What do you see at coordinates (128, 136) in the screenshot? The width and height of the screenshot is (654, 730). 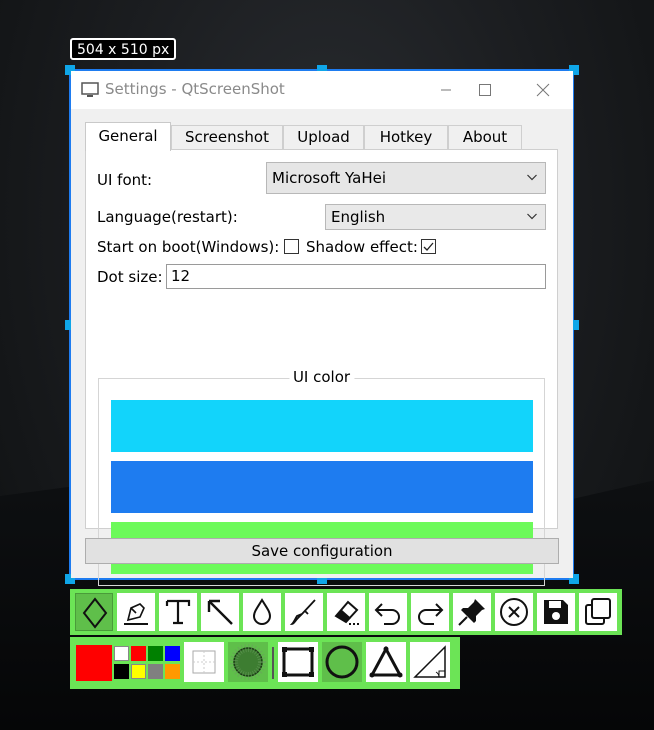 I see `tab-general: General` at bounding box center [128, 136].